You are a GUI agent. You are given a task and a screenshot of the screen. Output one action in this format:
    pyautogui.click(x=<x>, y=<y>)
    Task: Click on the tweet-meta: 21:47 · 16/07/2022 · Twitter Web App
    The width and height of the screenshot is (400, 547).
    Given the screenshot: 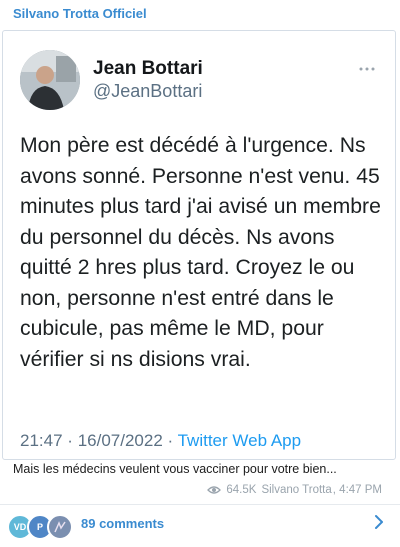 What is the action you would take?
    pyautogui.click(x=160, y=441)
    